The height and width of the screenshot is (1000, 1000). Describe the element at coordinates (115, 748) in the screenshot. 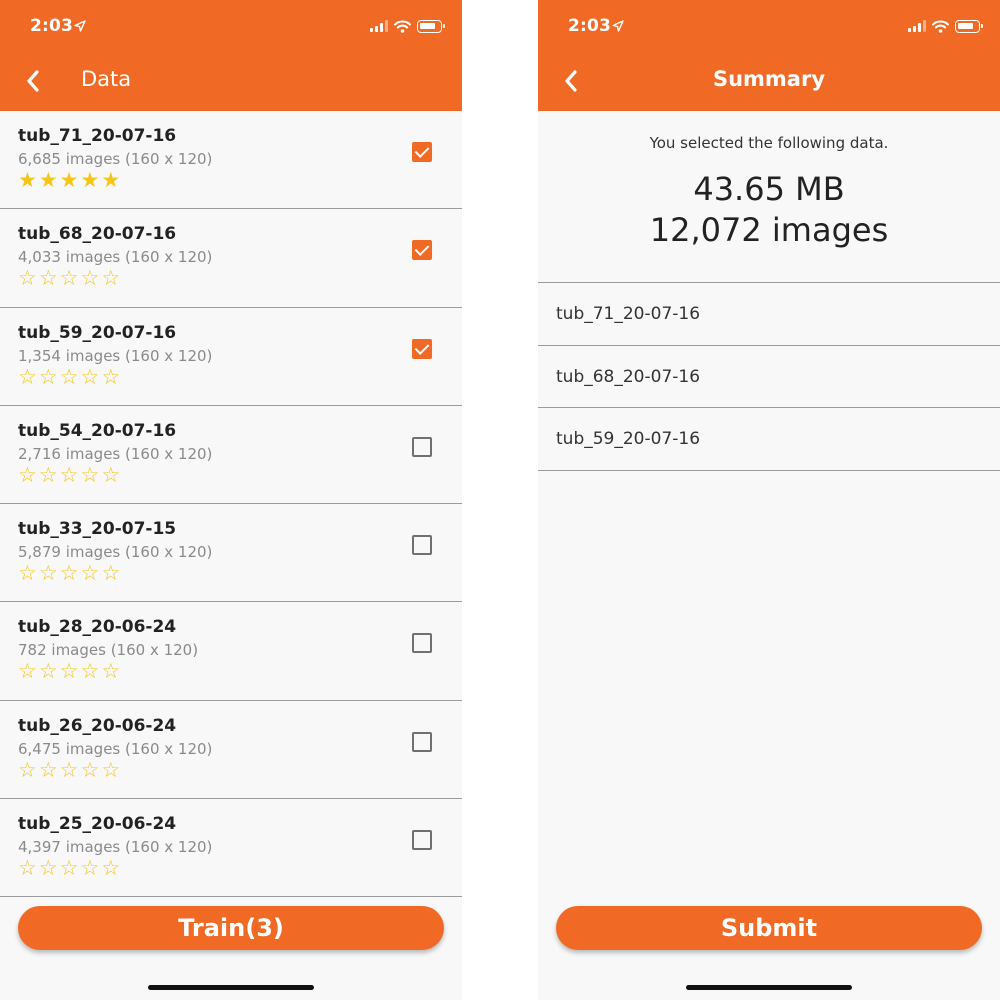

I see `item-meta: 6,475 images (160 x 120)` at that location.